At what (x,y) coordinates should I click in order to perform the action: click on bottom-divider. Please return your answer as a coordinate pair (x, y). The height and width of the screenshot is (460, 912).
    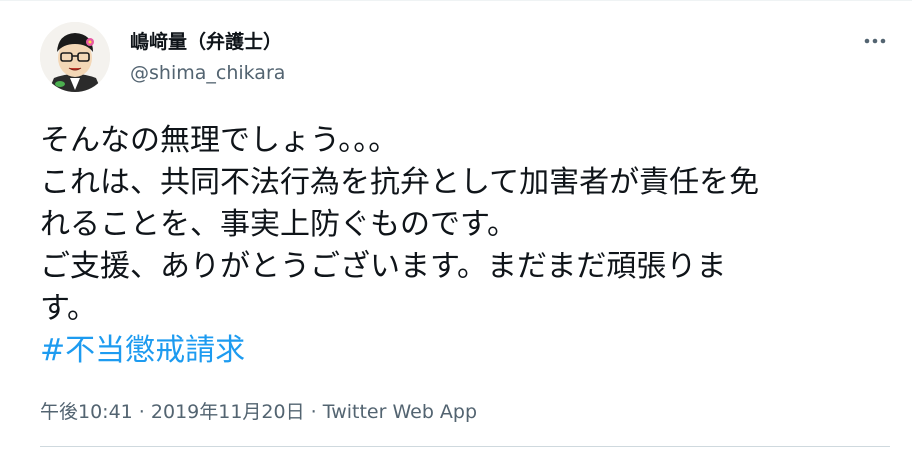
    Looking at the image, I should click on (465, 446).